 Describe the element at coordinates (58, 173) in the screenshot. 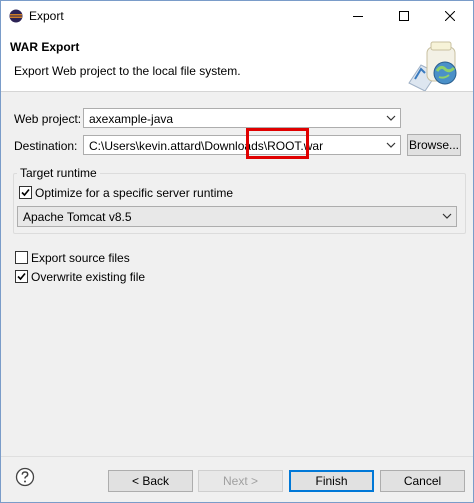

I see `target-runtime-title: Target runtime` at that location.